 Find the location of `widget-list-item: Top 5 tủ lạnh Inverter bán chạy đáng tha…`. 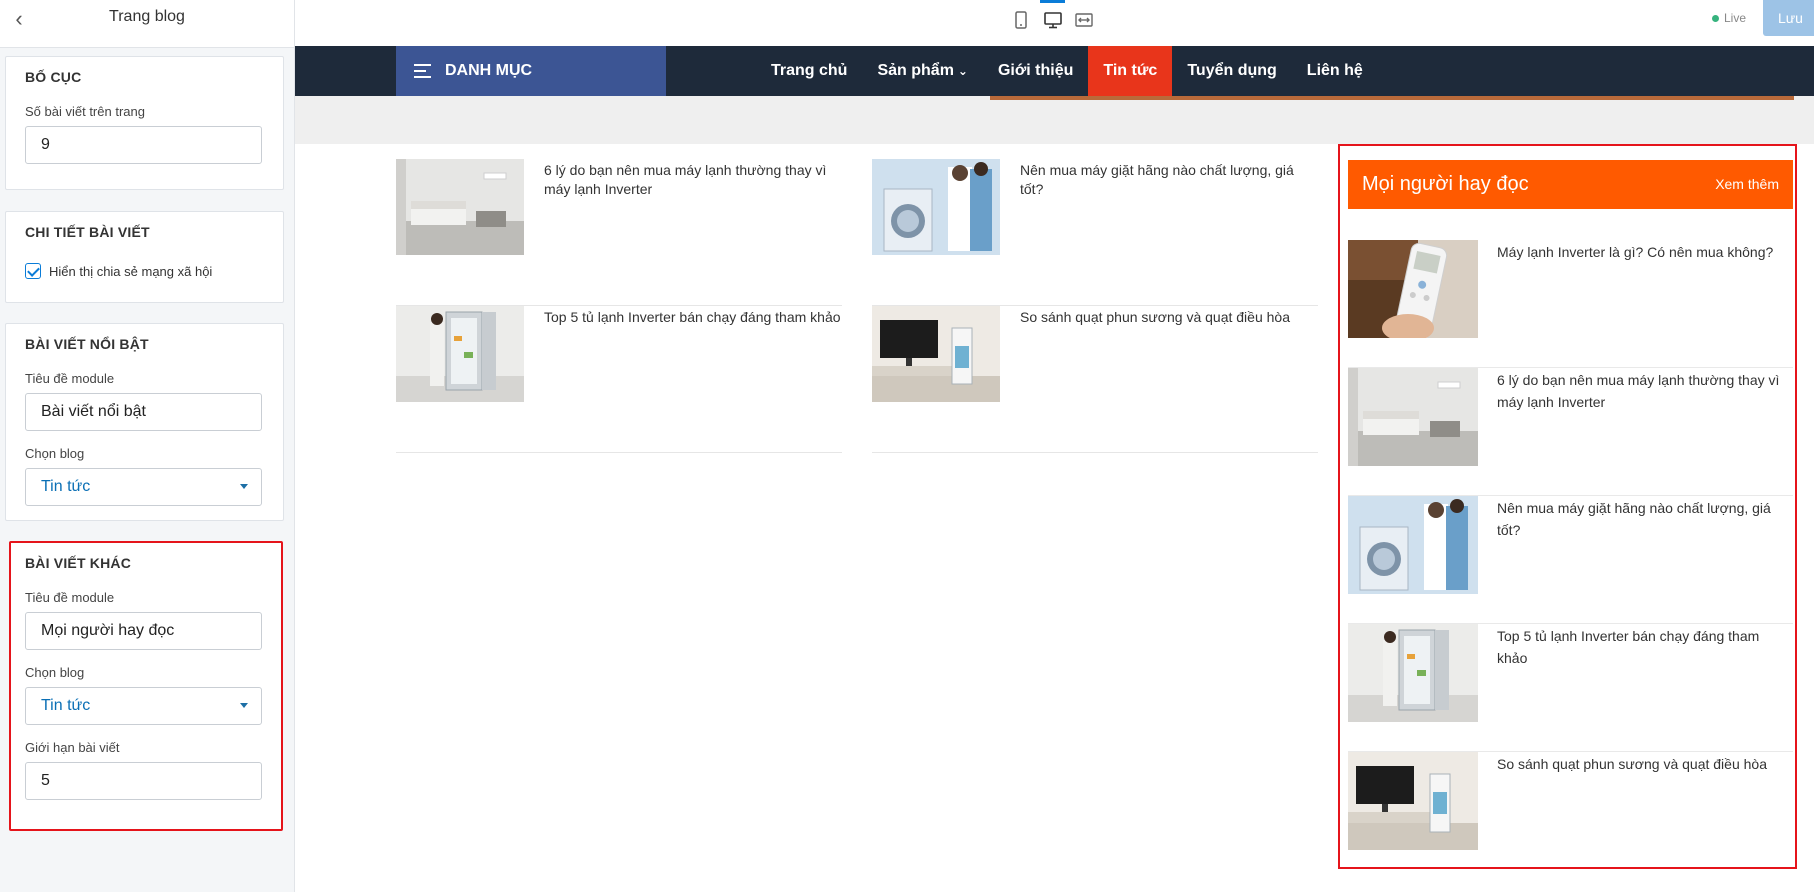

widget-list-item: Top 5 tủ lạnh Inverter bán chạy đáng tha… is located at coordinates (1570, 688).